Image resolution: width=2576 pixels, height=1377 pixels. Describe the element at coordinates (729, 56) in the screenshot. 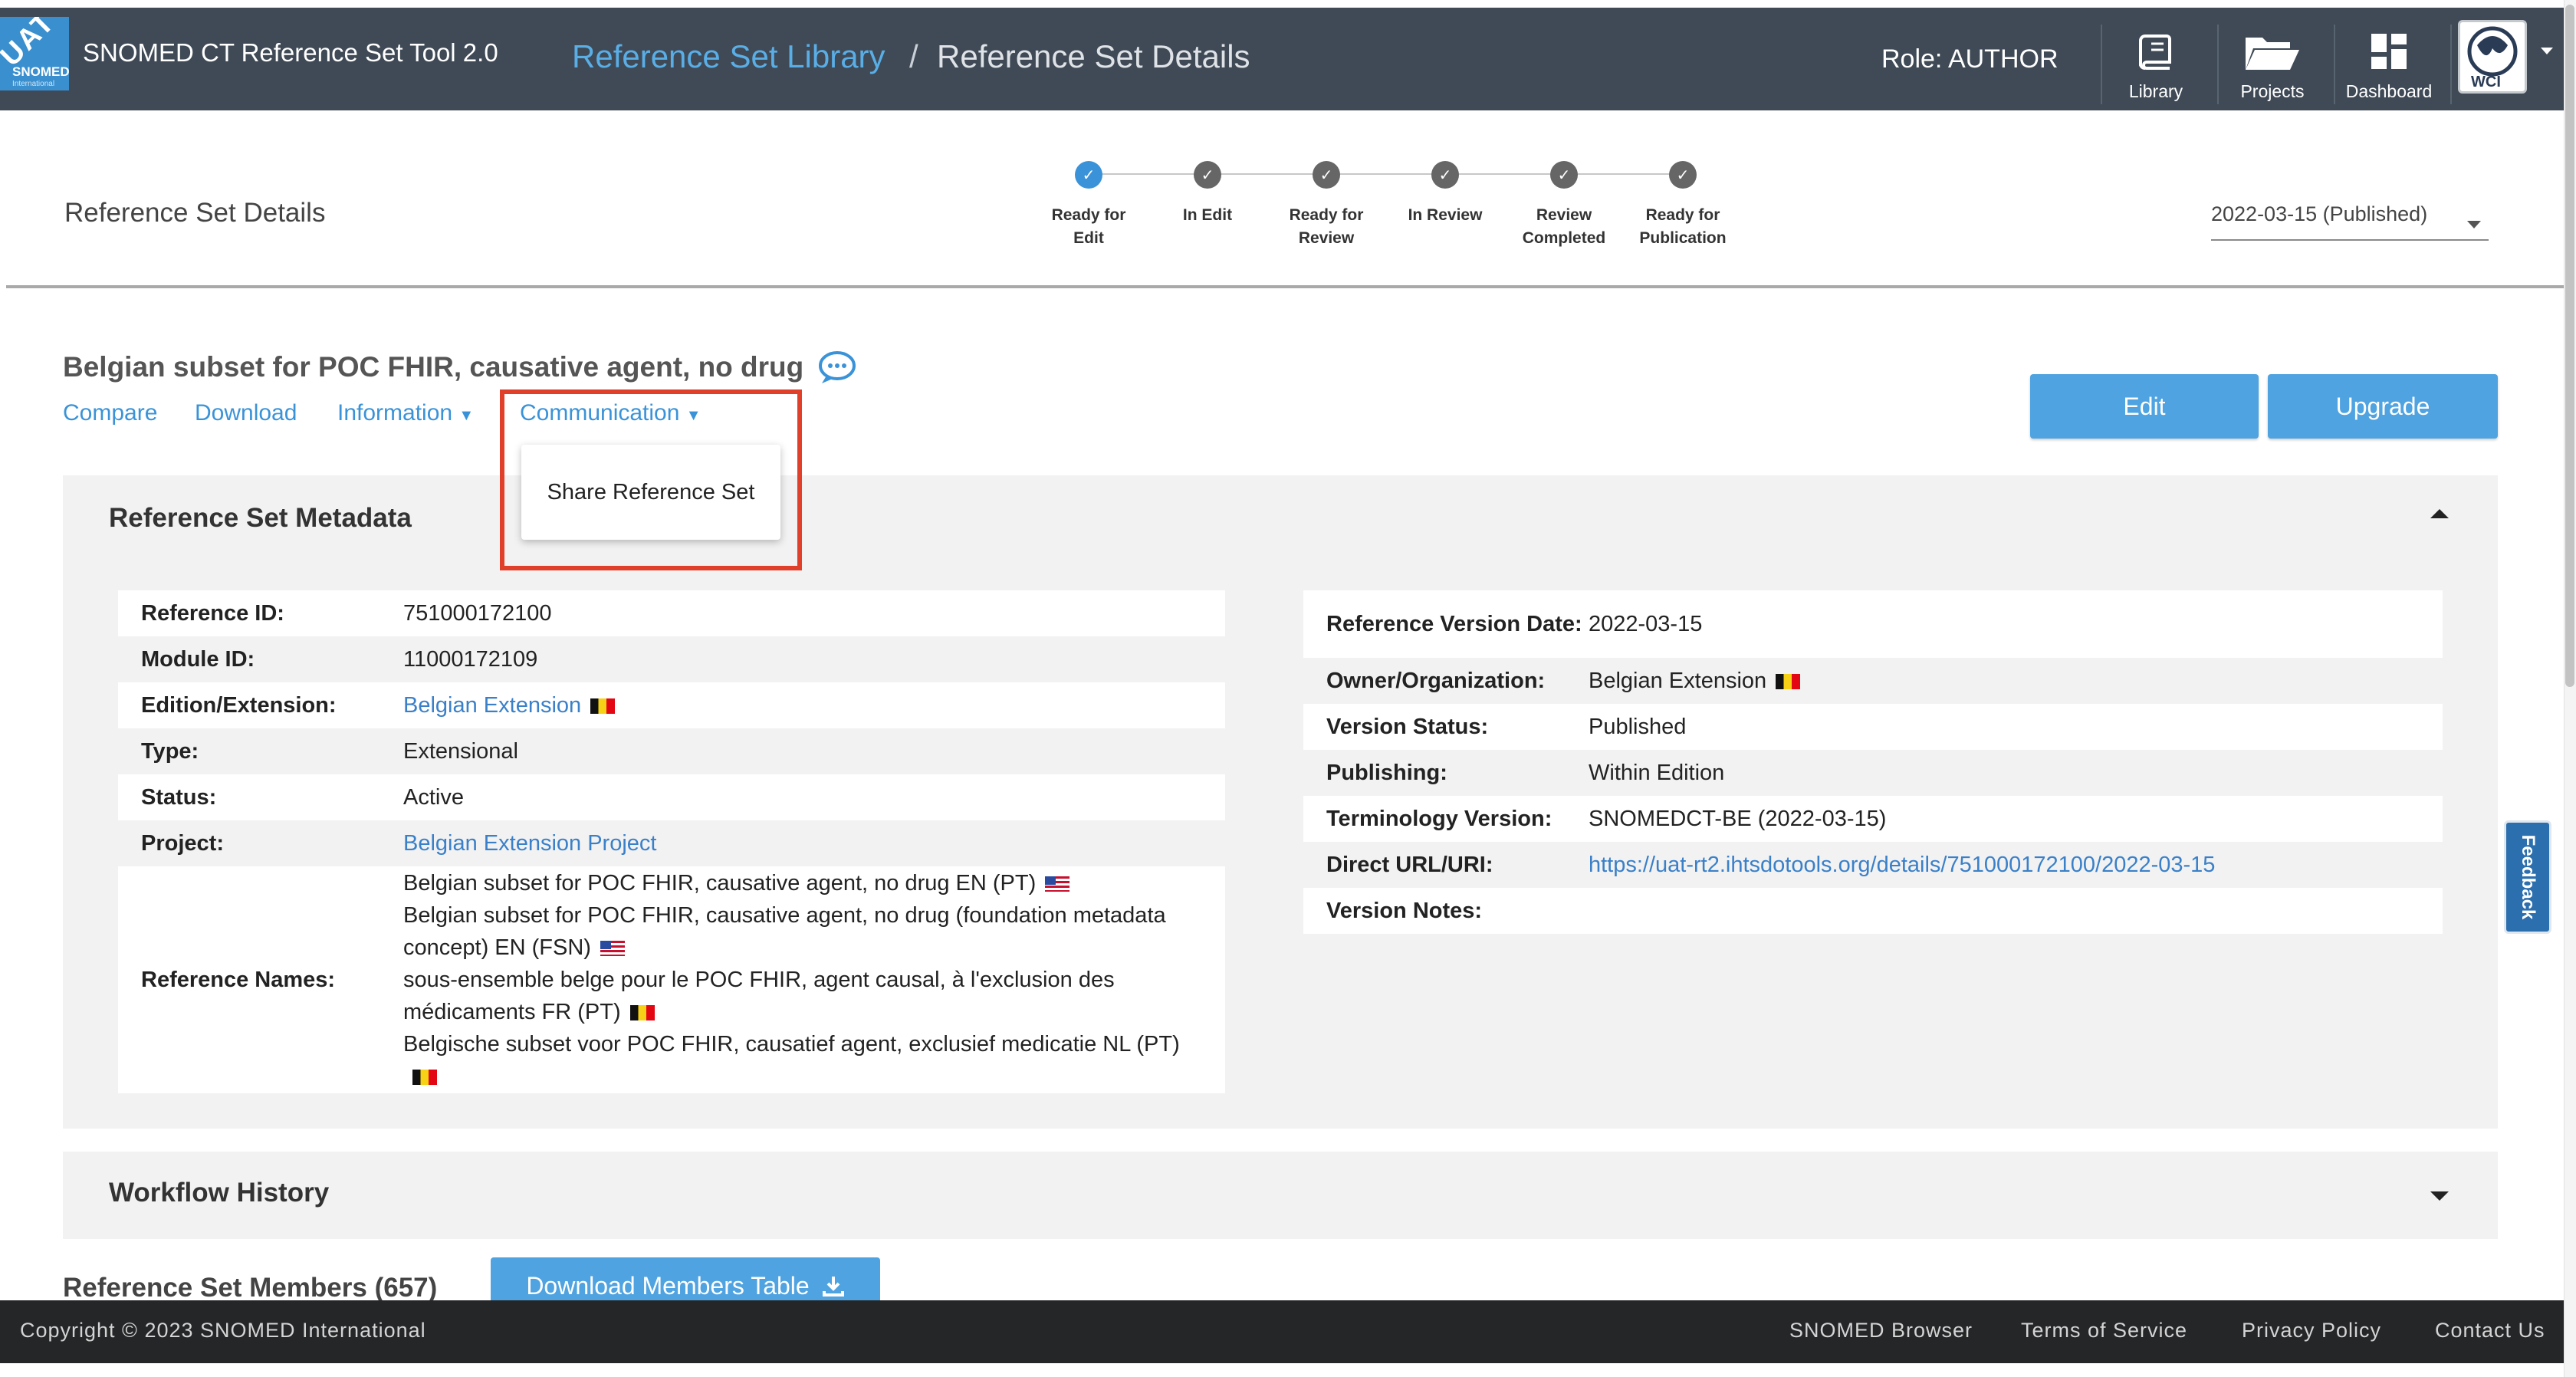

I see `breadcrumb-library-link: Reference Set Library` at that location.